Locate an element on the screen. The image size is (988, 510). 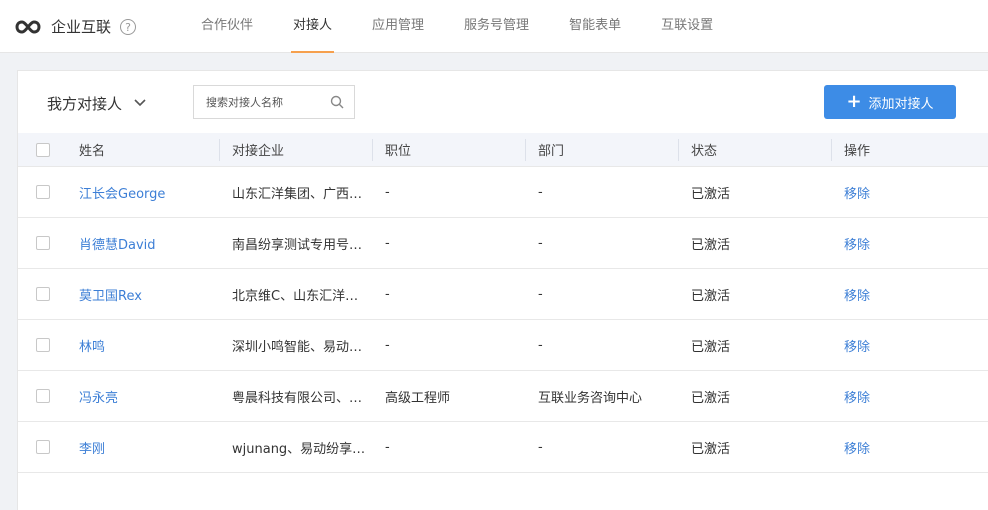
header-position: 职位 is located at coordinates (398, 151).